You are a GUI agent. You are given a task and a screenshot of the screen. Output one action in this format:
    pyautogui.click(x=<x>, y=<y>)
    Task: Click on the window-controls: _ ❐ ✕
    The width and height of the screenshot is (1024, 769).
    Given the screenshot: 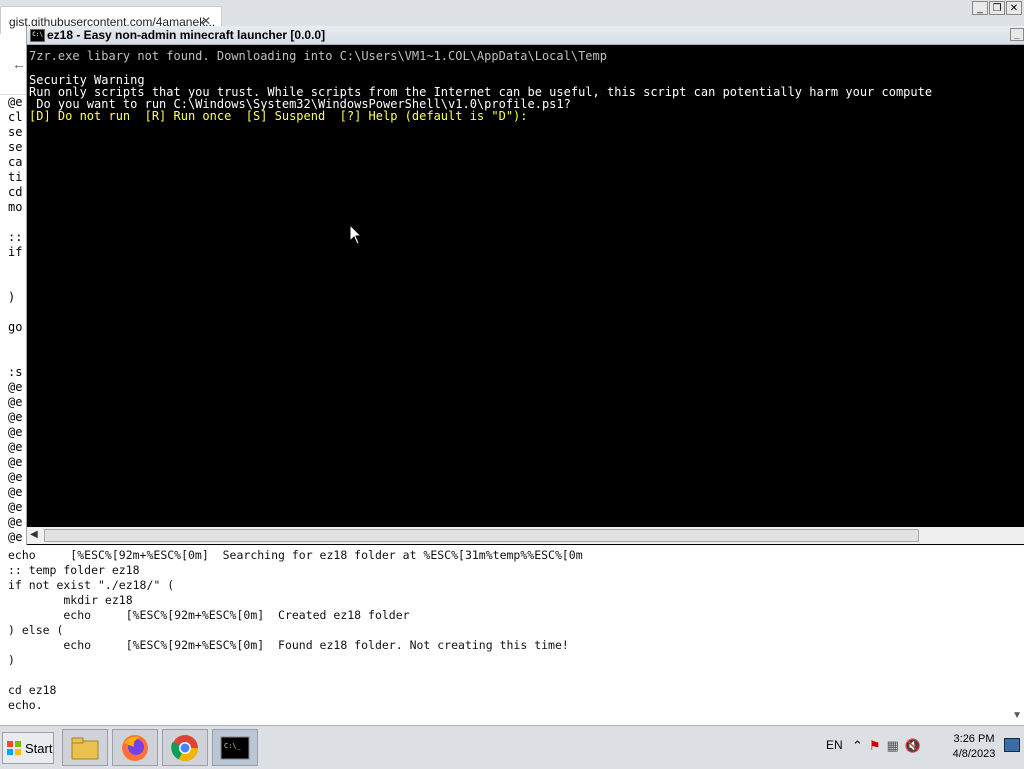 What is the action you would take?
    pyautogui.click(x=997, y=8)
    